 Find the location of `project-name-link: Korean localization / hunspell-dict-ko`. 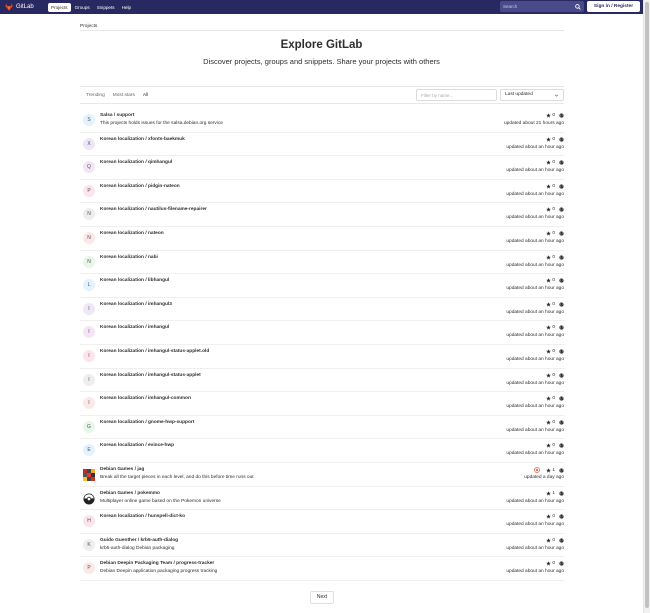

project-name-link: Korean localization / hunspell-dict-ko is located at coordinates (142, 516).